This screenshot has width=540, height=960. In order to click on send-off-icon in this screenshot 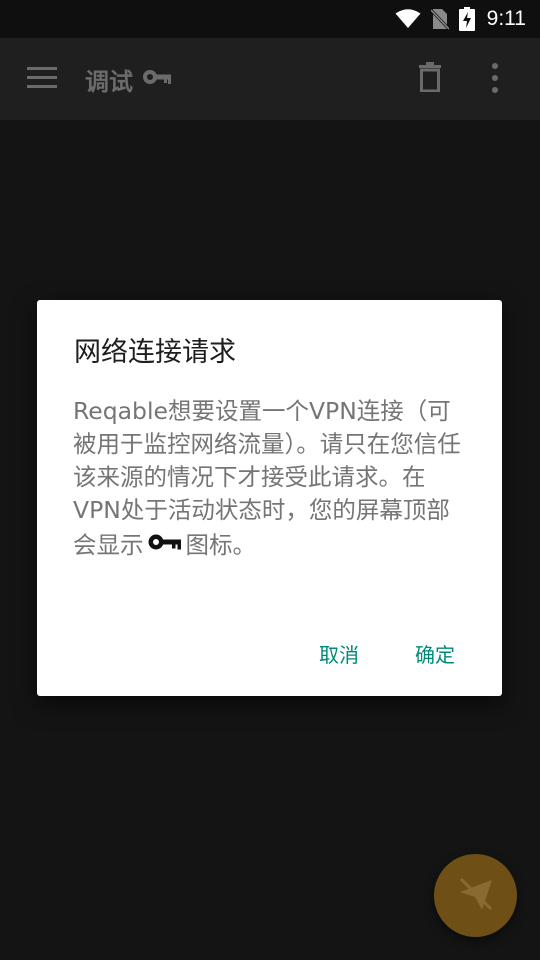, I will do `click(476, 896)`.